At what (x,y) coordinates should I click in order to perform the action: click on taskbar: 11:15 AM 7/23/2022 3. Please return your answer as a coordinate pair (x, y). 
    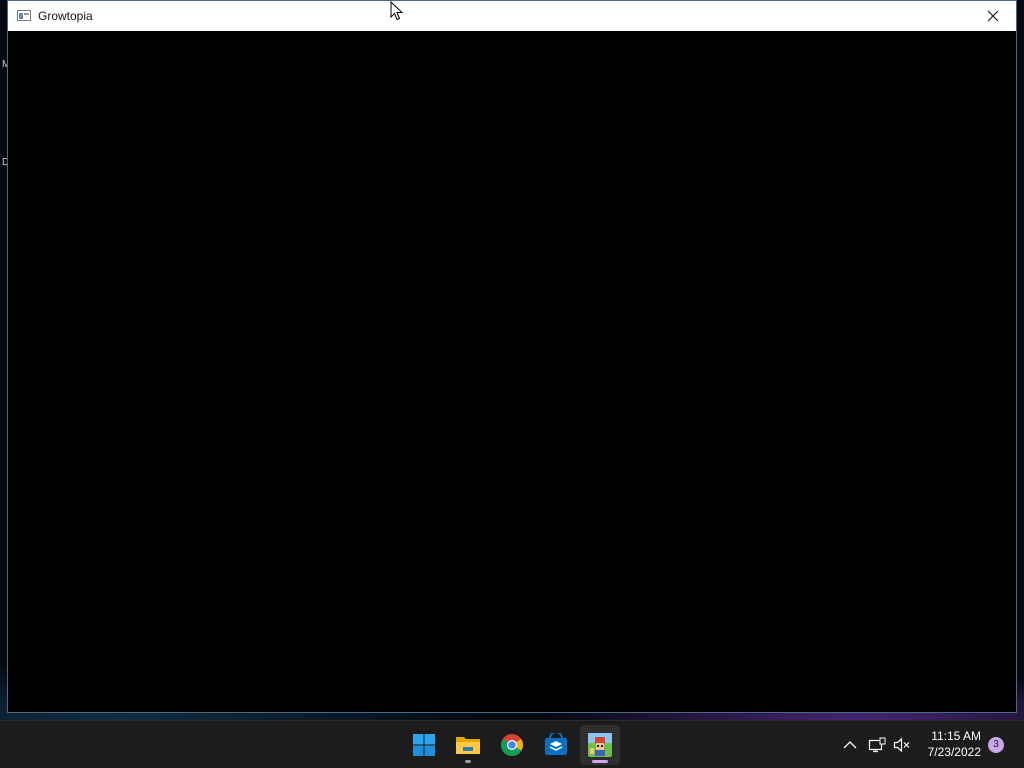
    Looking at the image, I should click on (512, 744).